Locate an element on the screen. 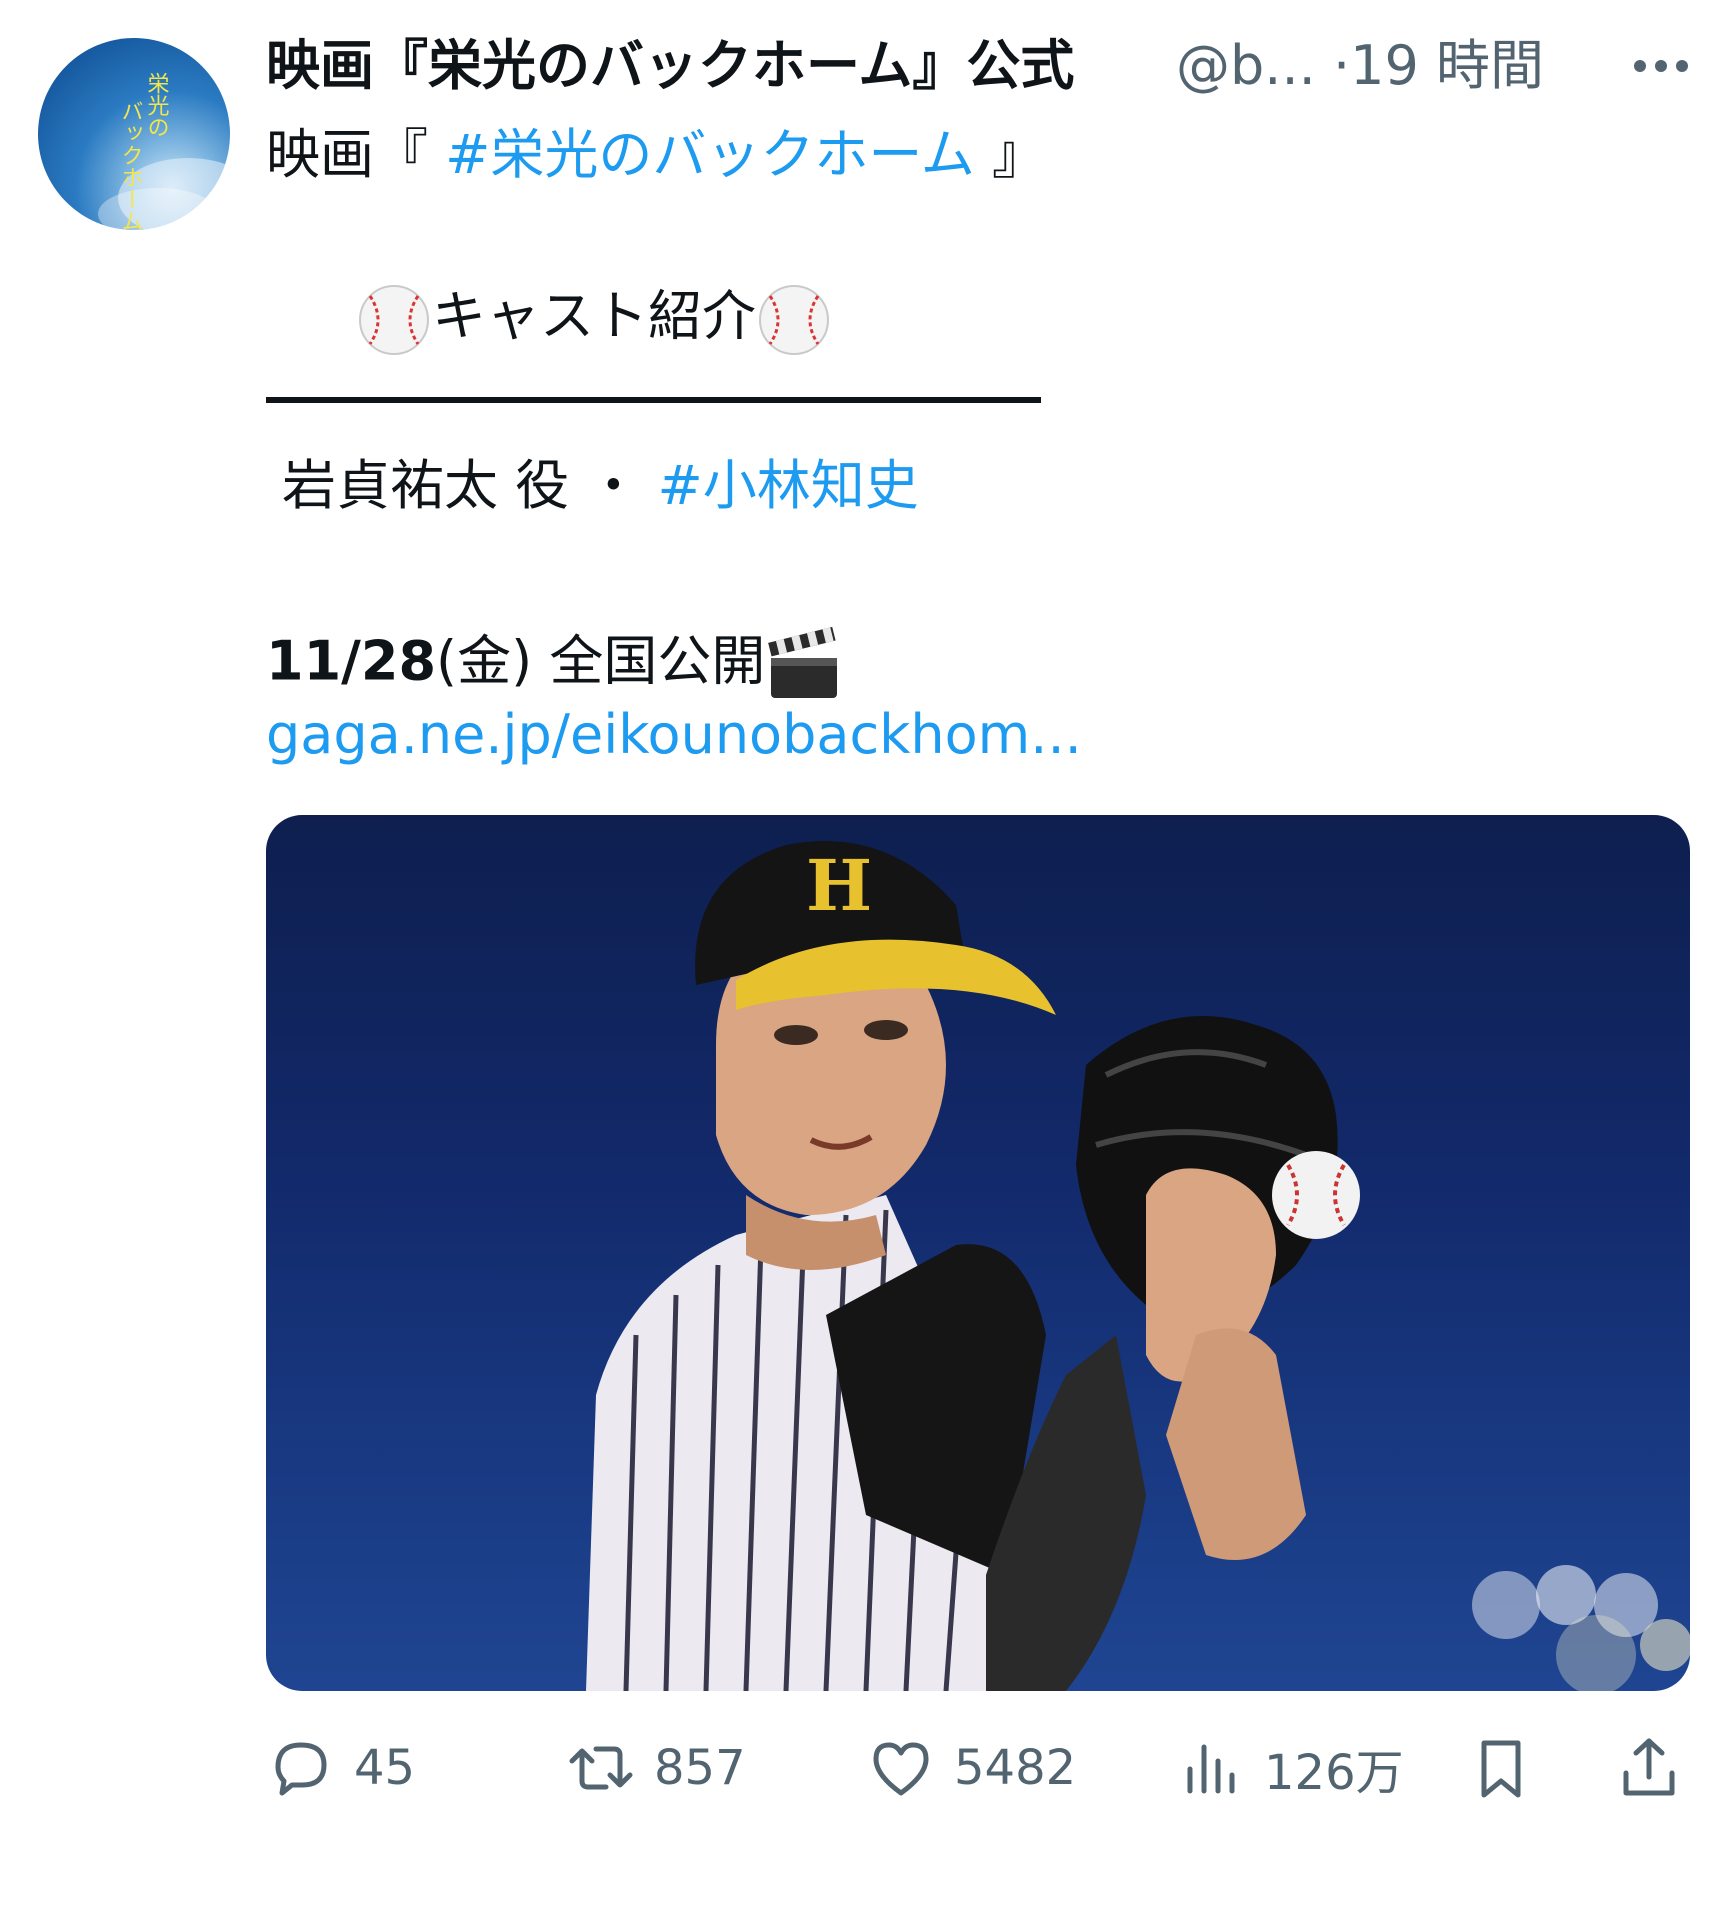 The width and height of the screenshot is (1736, 1920). tweet-header: 映画『栄光のバックホーム』公式 @b... ·19 時間 is located at coordinates (991, 70).